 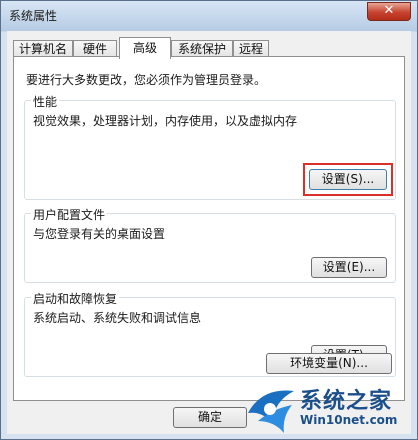 I want to click on logo-icon, so click(x=271, y=411).